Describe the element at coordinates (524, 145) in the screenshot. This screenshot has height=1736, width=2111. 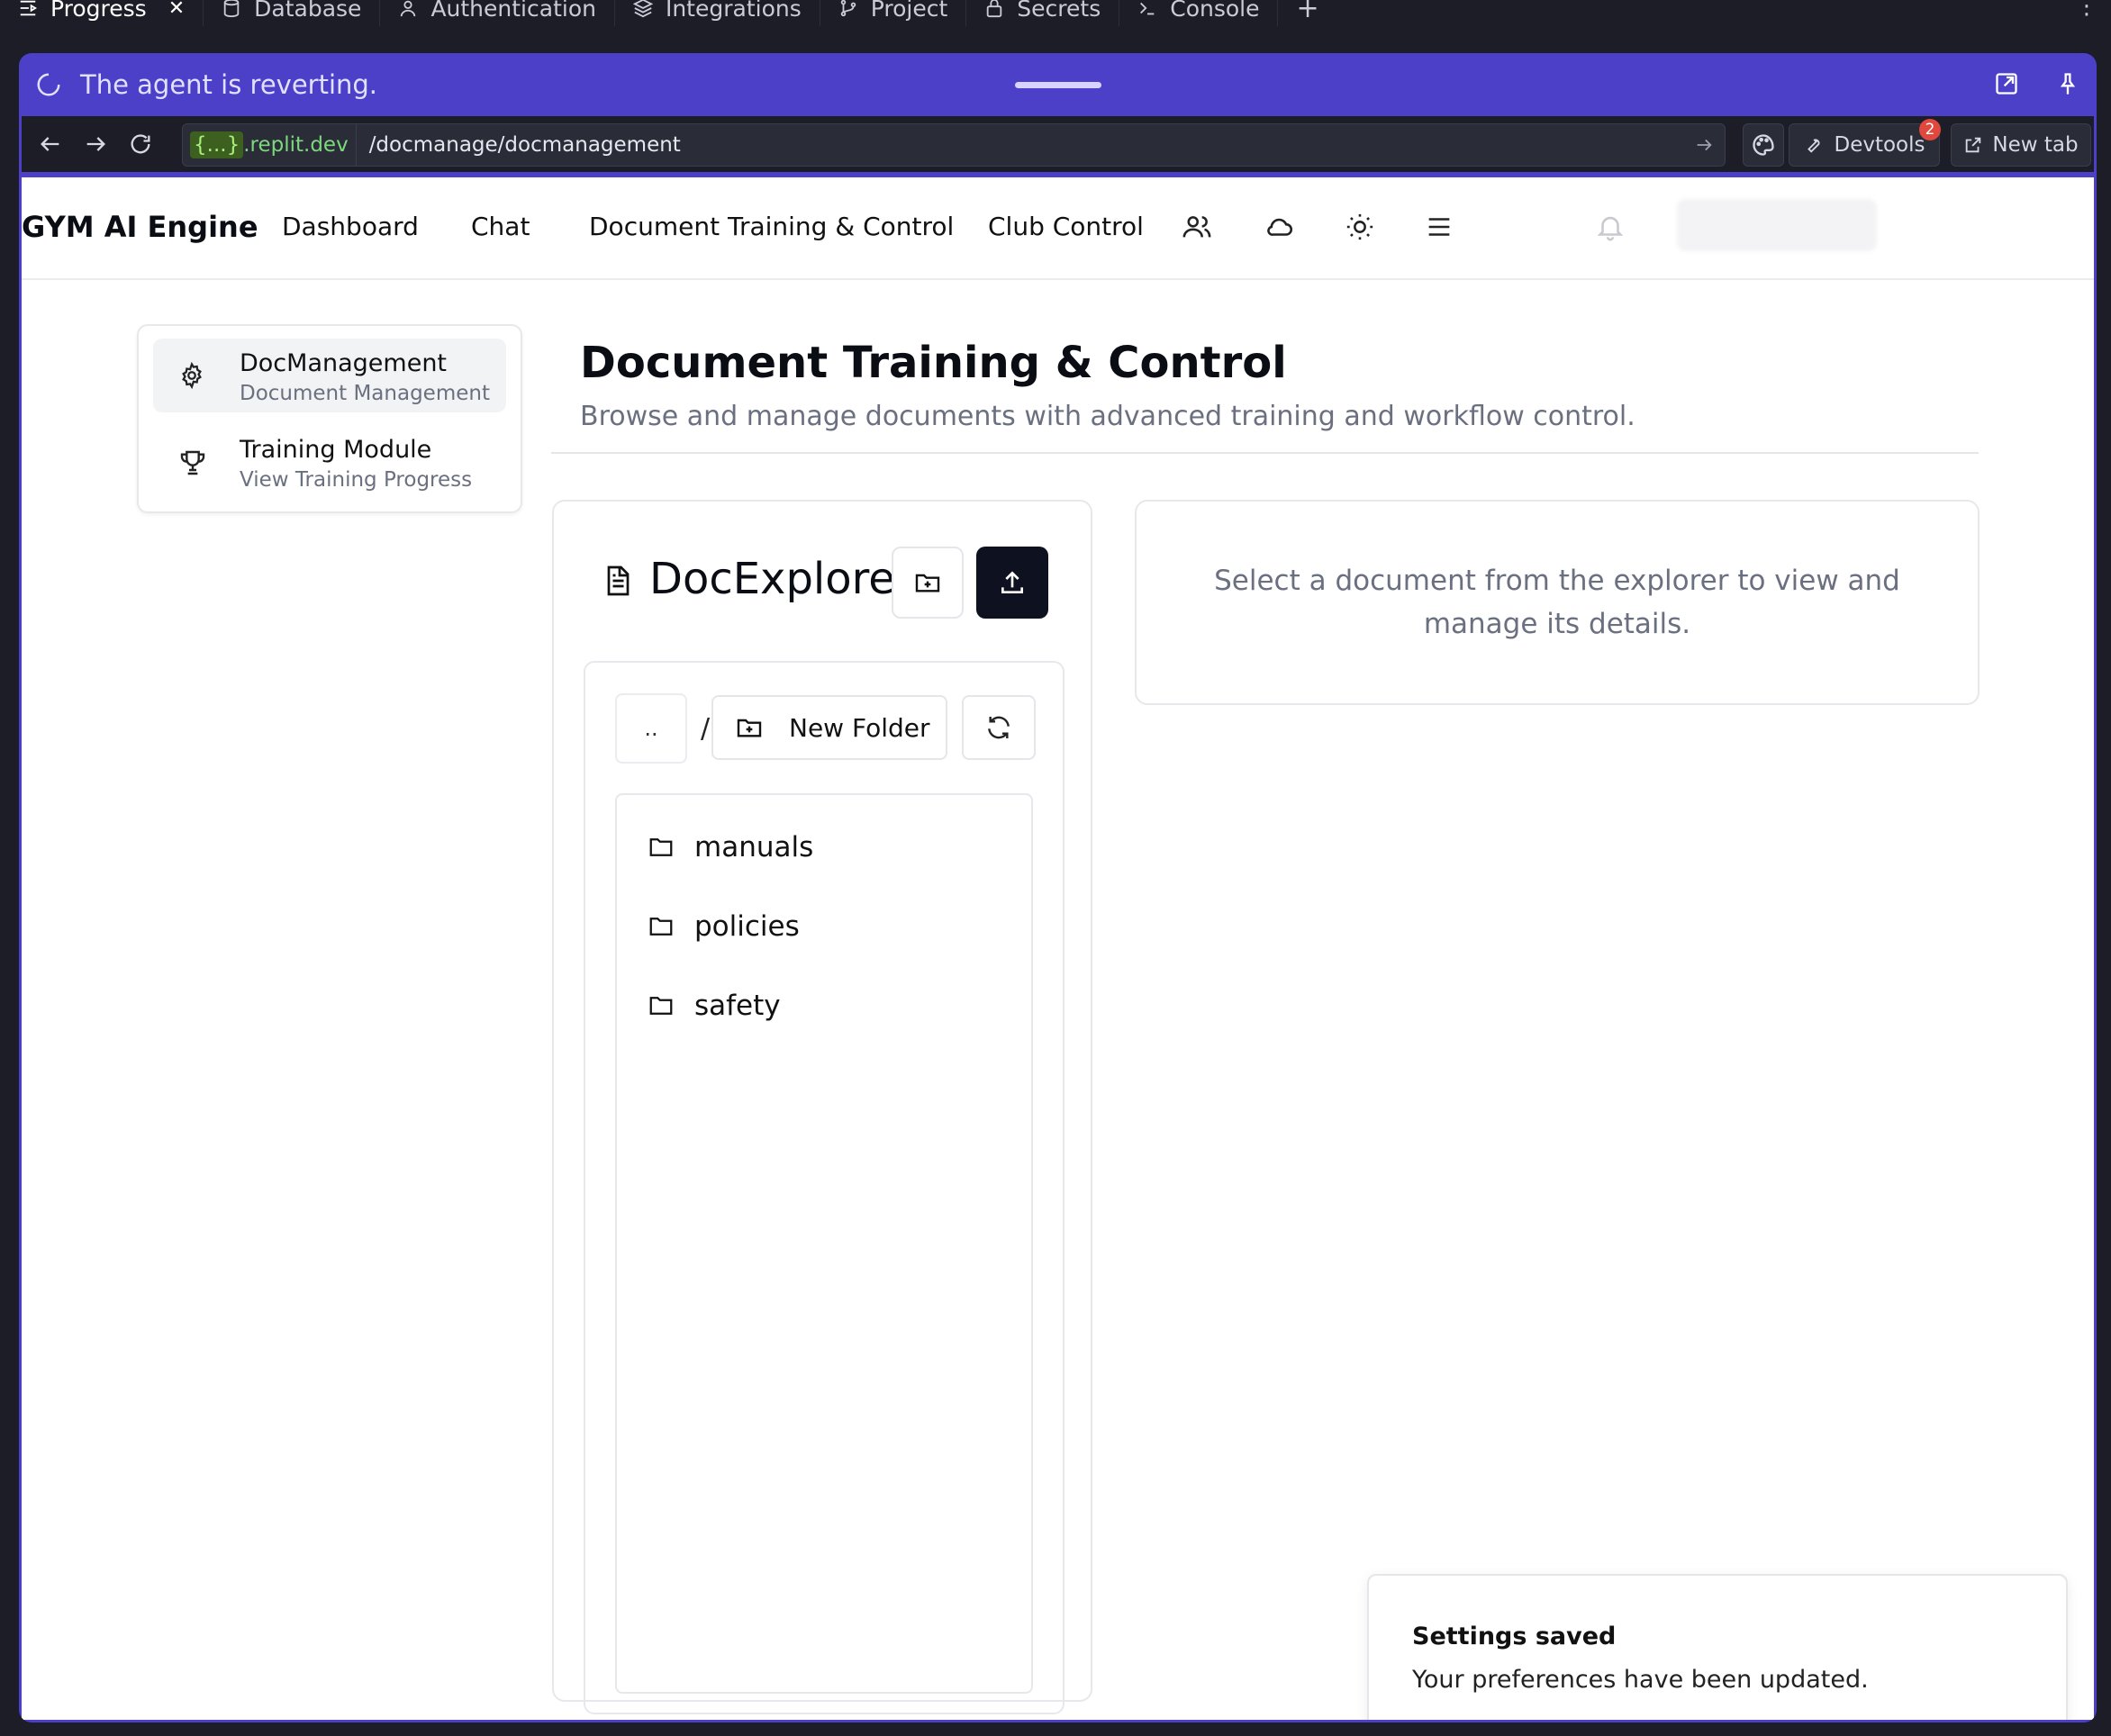
I see `url-path: /docmanage/docmanagement` at that location.